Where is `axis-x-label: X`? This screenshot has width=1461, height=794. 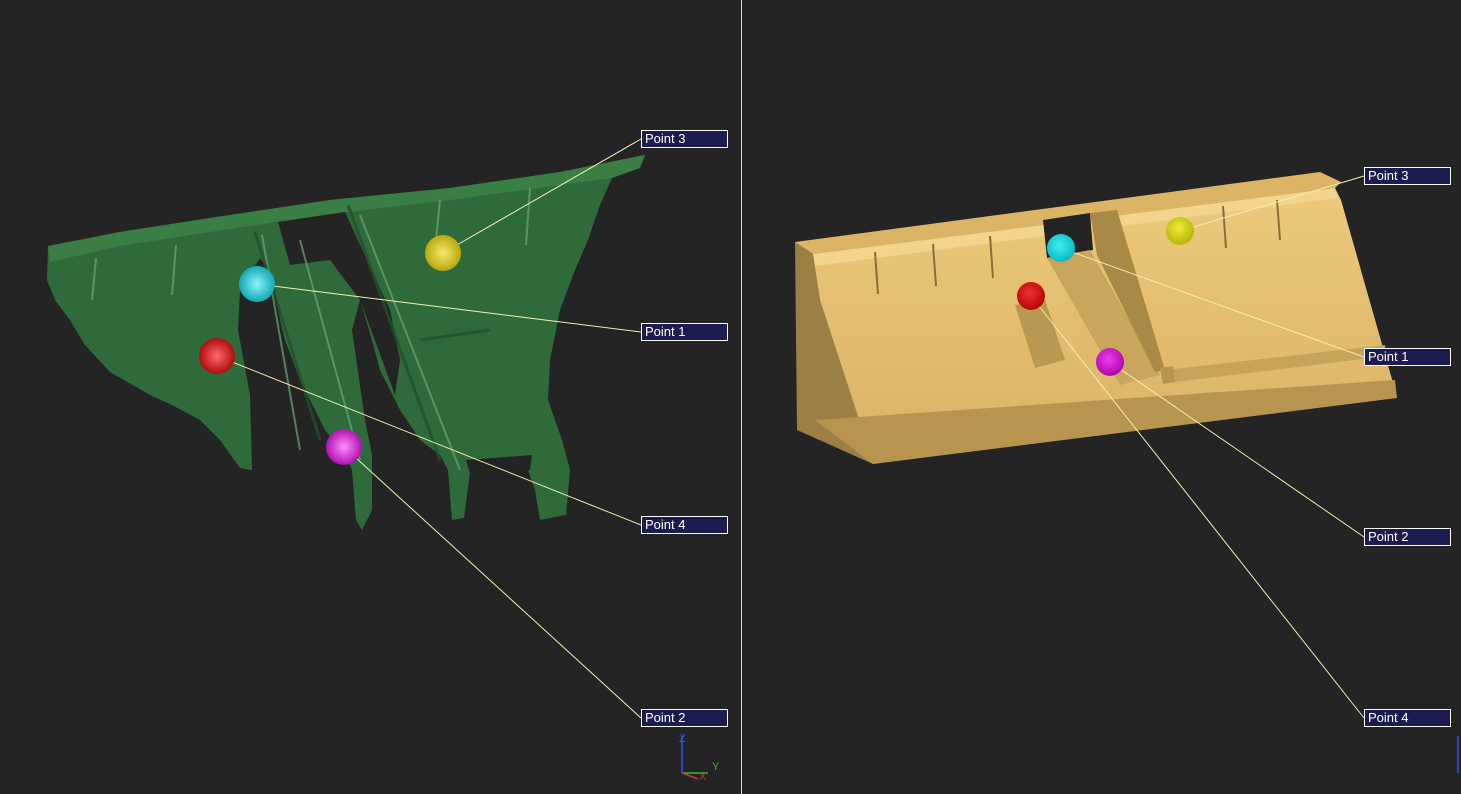 axis-x-label: X is located at coordinates (703, 777).